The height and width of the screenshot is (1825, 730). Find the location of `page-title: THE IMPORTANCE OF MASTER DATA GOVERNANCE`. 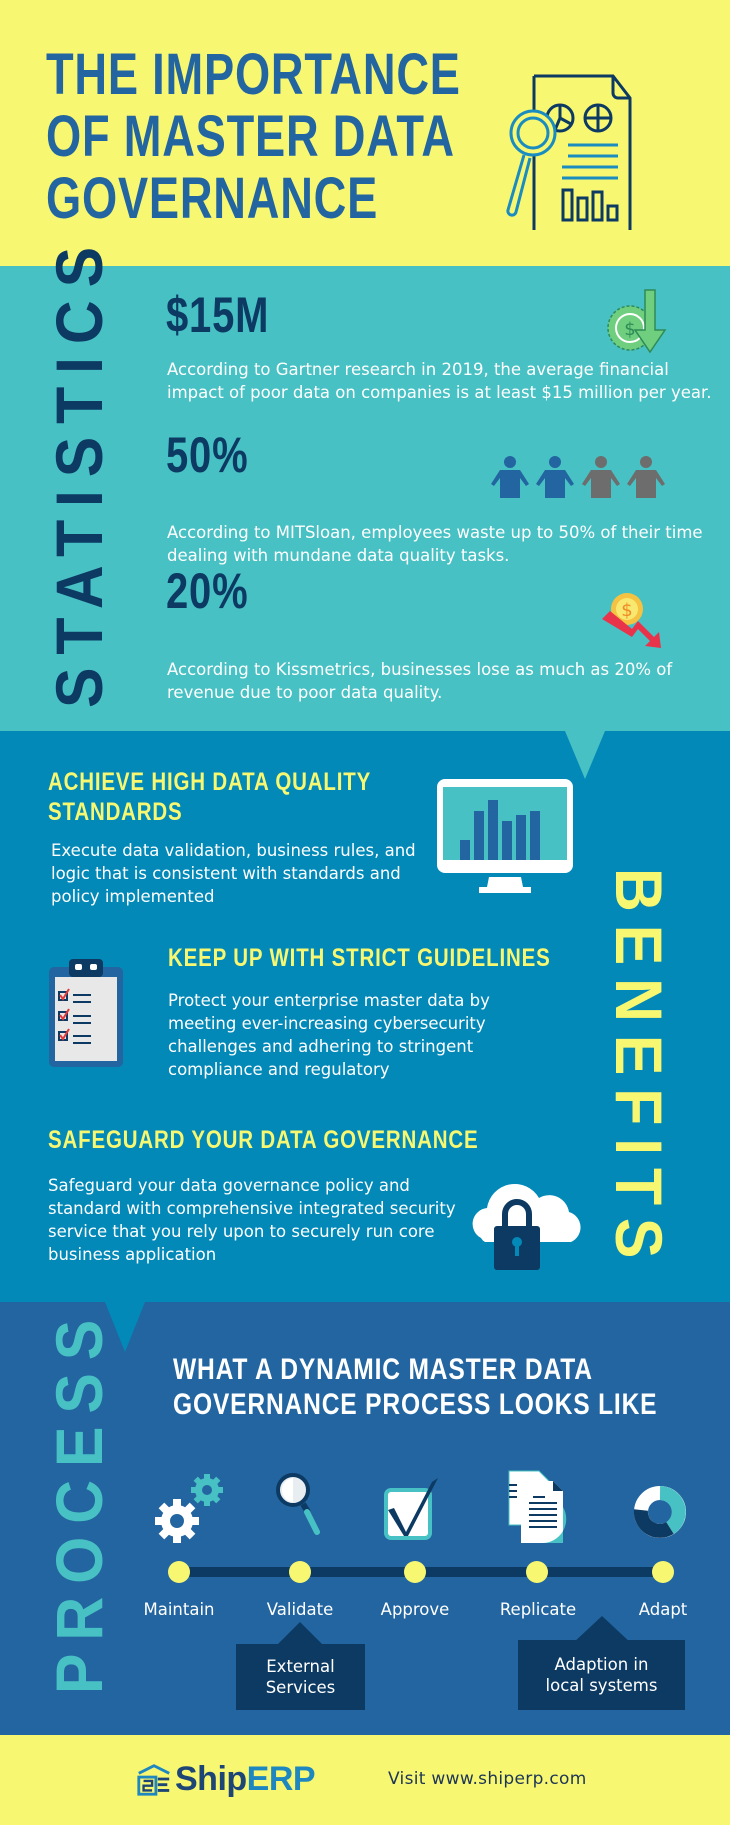

page-title: THE IMPORTANCE OF MASTER DATA GOVERNANCE is located at coordinates (253, 136).